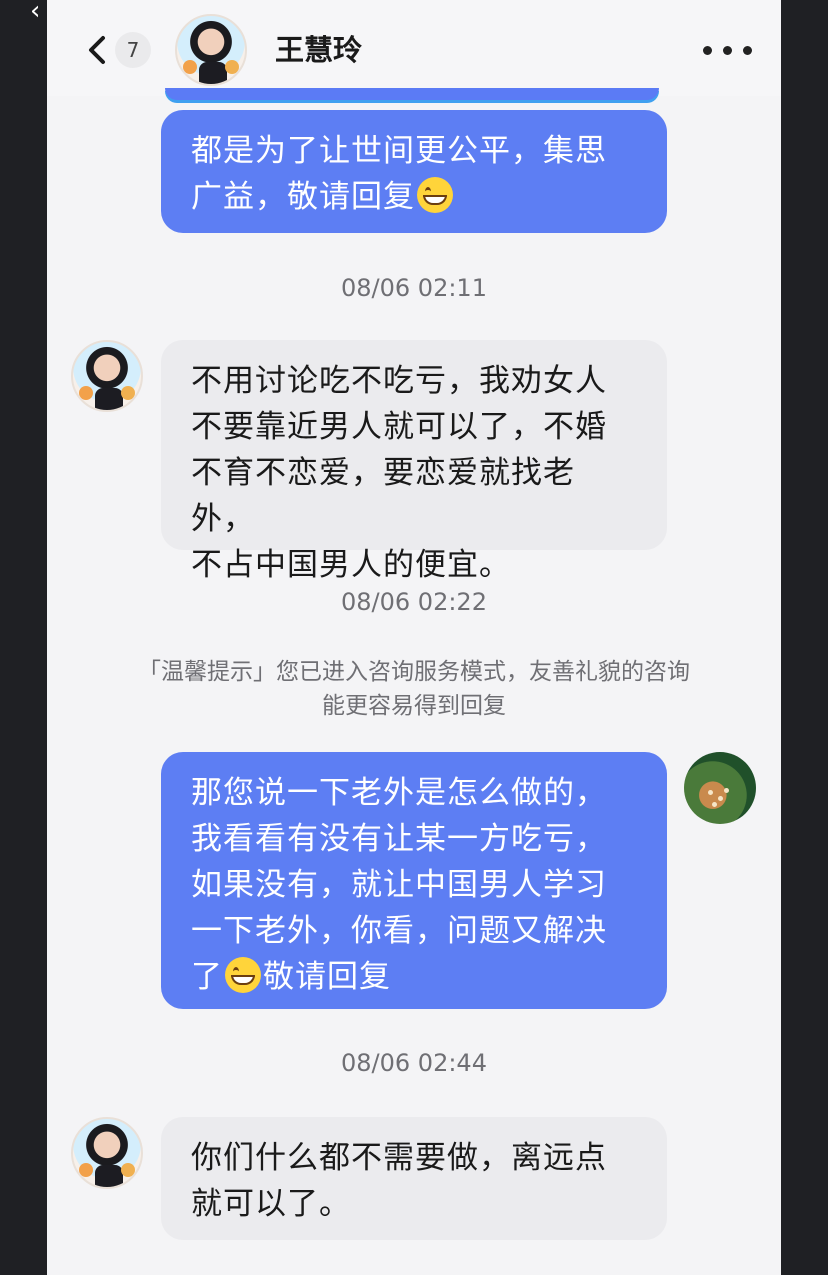 This screenshot has width=828, height=1275. What do you see at coordinates (414, 1063) in the screenshot?
I see `message-timestamp: 08/06 02:44` at bounding box center [414, 1063].